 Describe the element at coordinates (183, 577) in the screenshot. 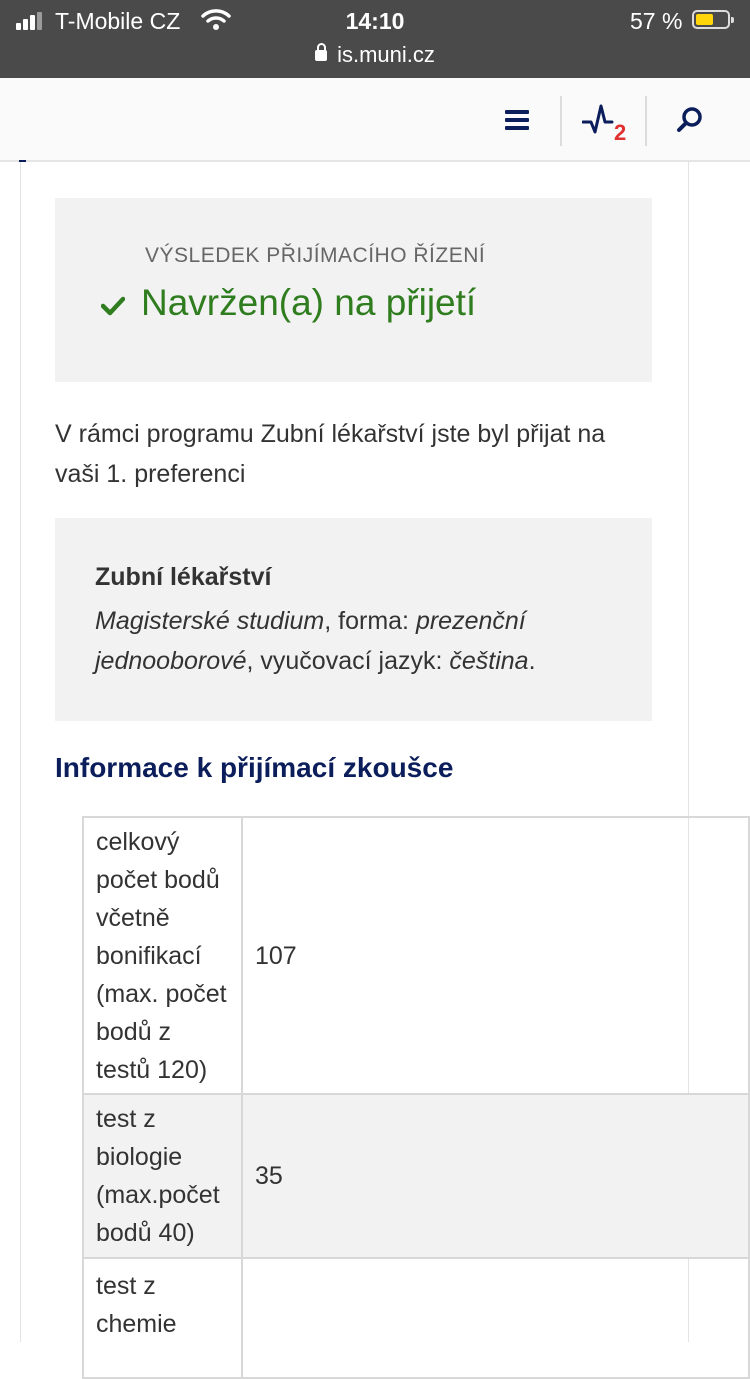

I see `program-title: Zubní lékařství` at that location.